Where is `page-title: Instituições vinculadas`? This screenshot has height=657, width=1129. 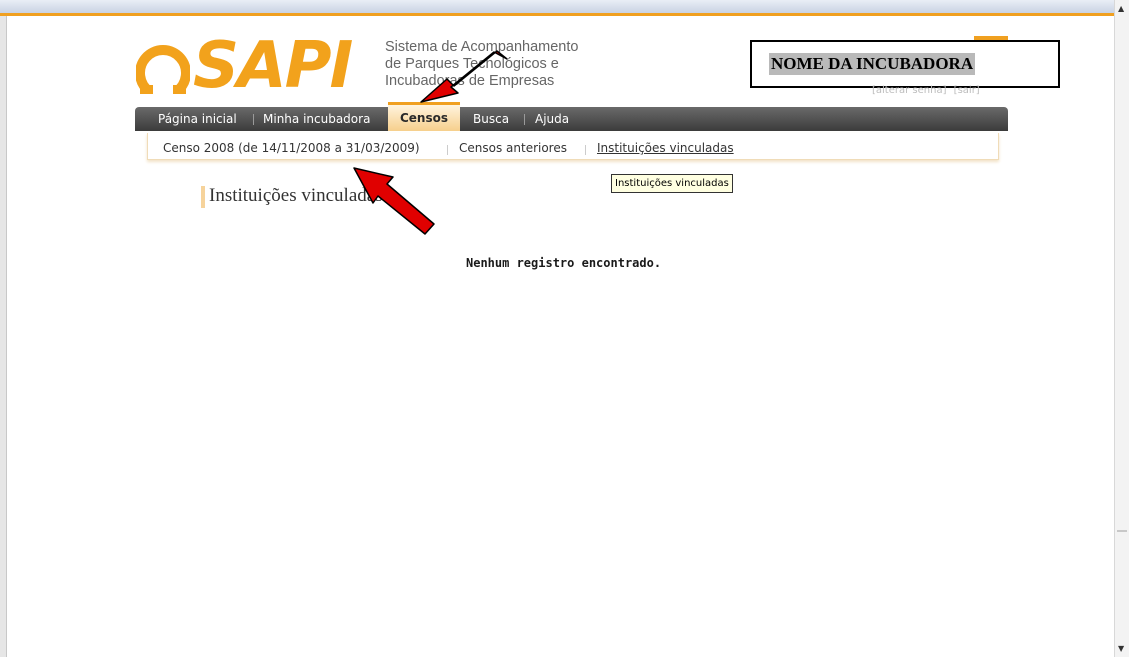
page-title: Instituições vinculadas is located at coordinates (296, 195).